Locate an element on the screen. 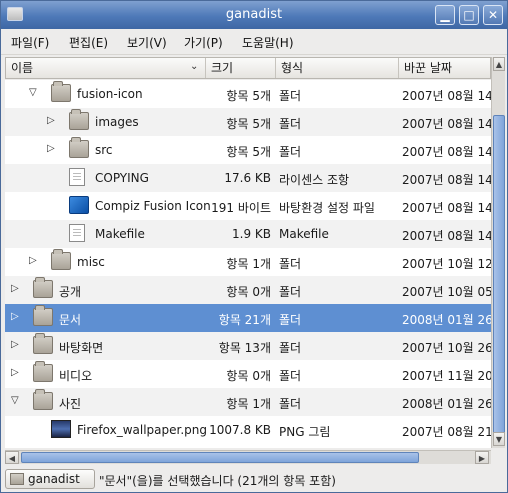  vertical-scrollbar: ▲ ▼ is located at coordinates (498, 252).